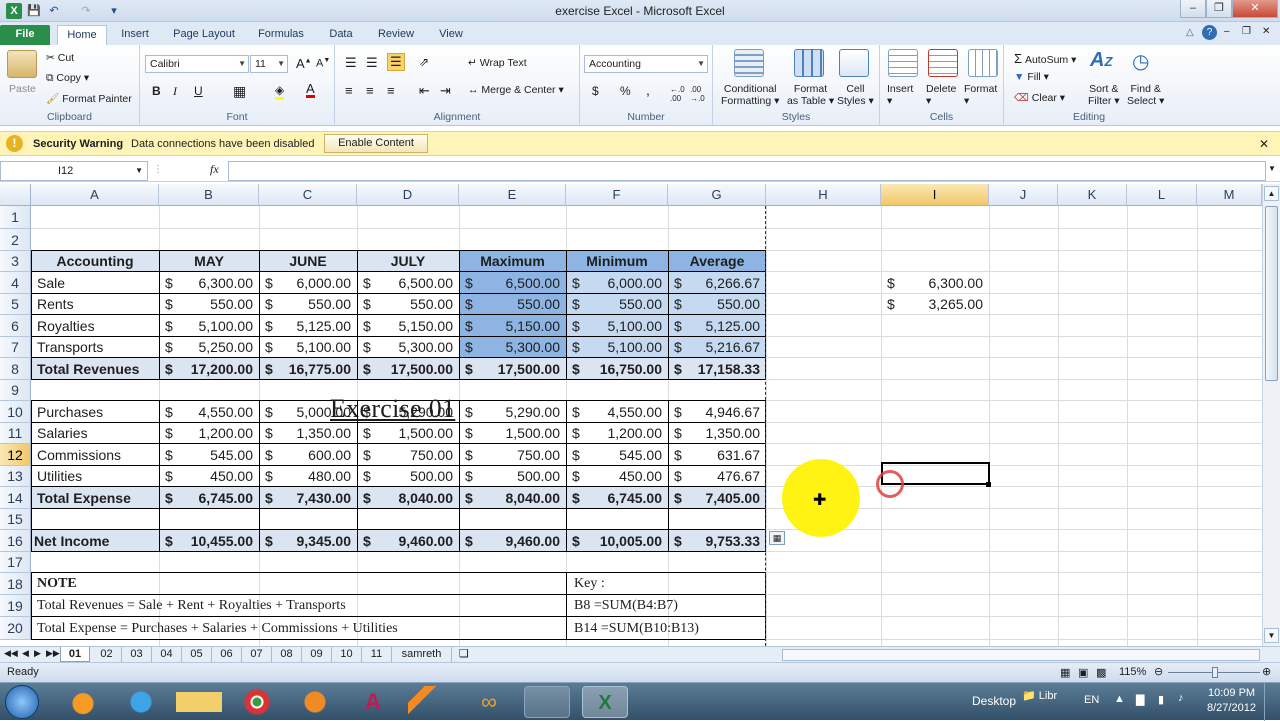 Image resolution: width=1280 pixels, height=721 pixels. What do you see at coordinates (15, 541) in the screenshot?
I see `row-header-16: 16` at bounding box center [15, 541].